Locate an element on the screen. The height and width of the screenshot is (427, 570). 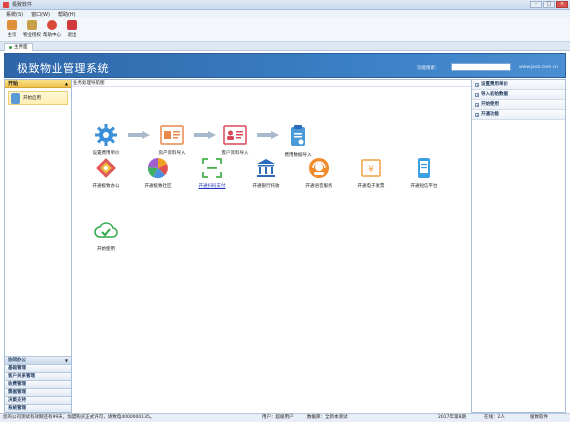
feature-label: 开通极致办公 is located at coordinates (106, 186).